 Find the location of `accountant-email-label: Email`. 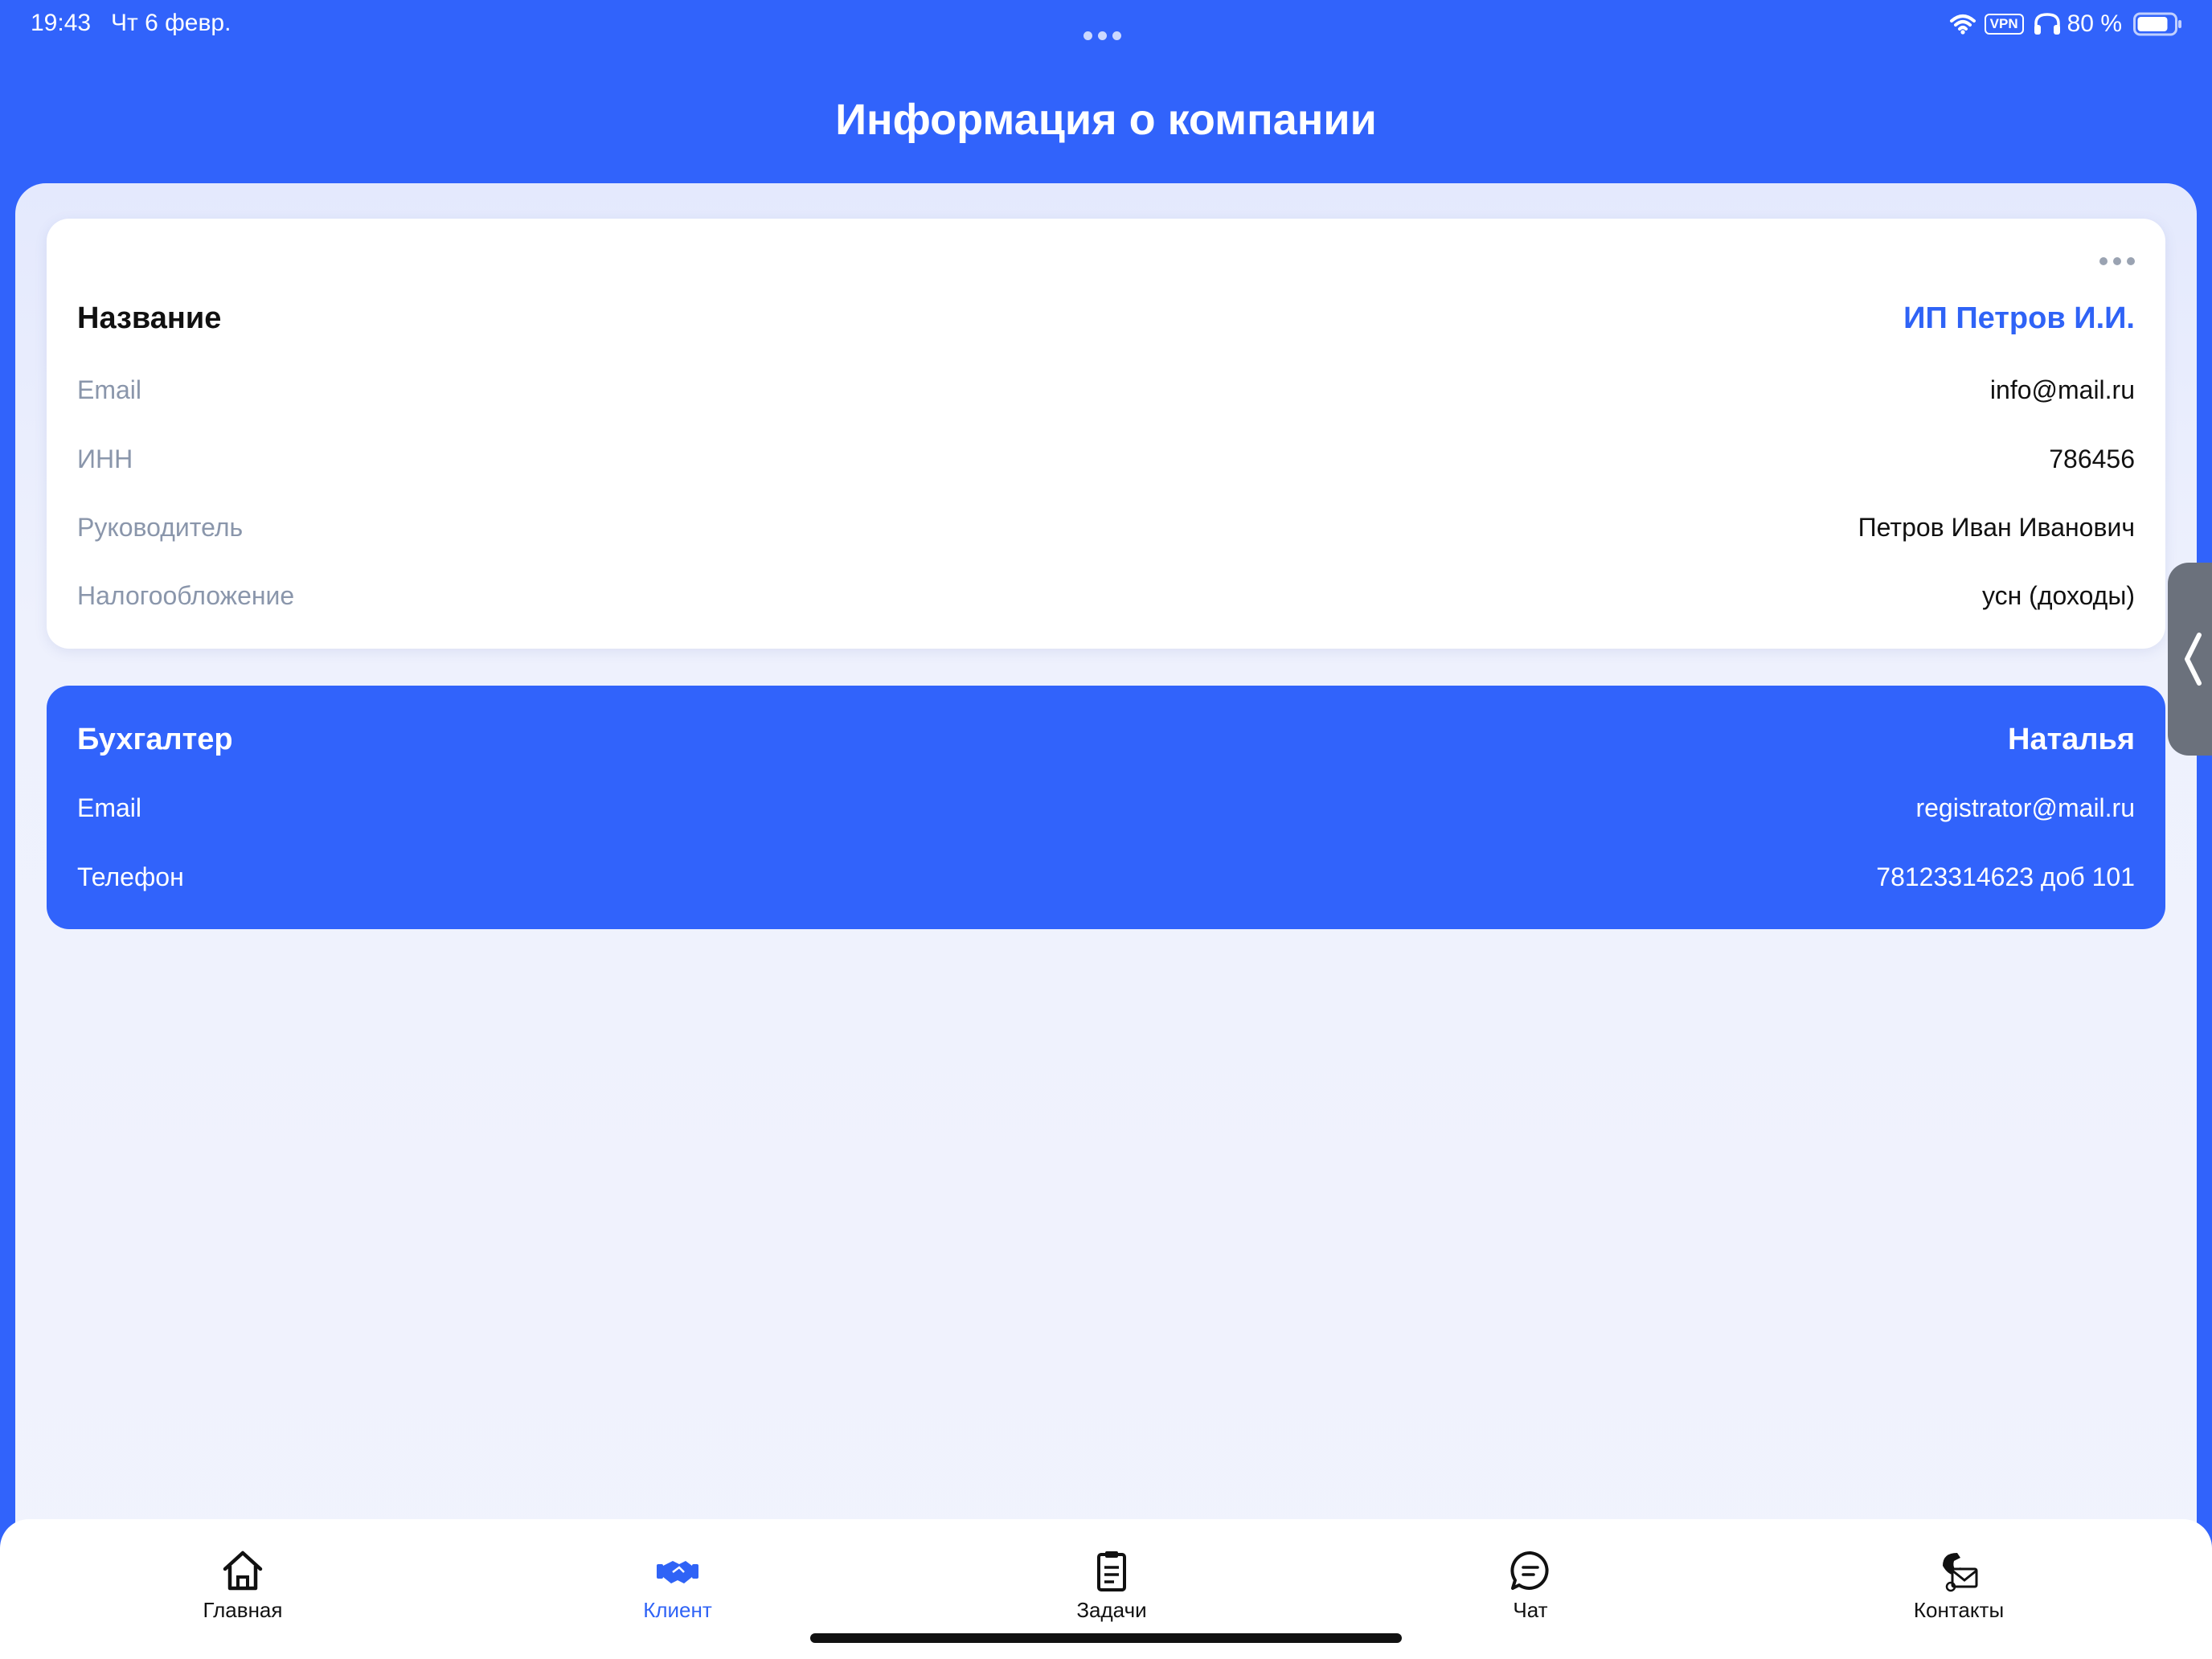

accountant-email-label: Email is located at coordinates (109, 807).